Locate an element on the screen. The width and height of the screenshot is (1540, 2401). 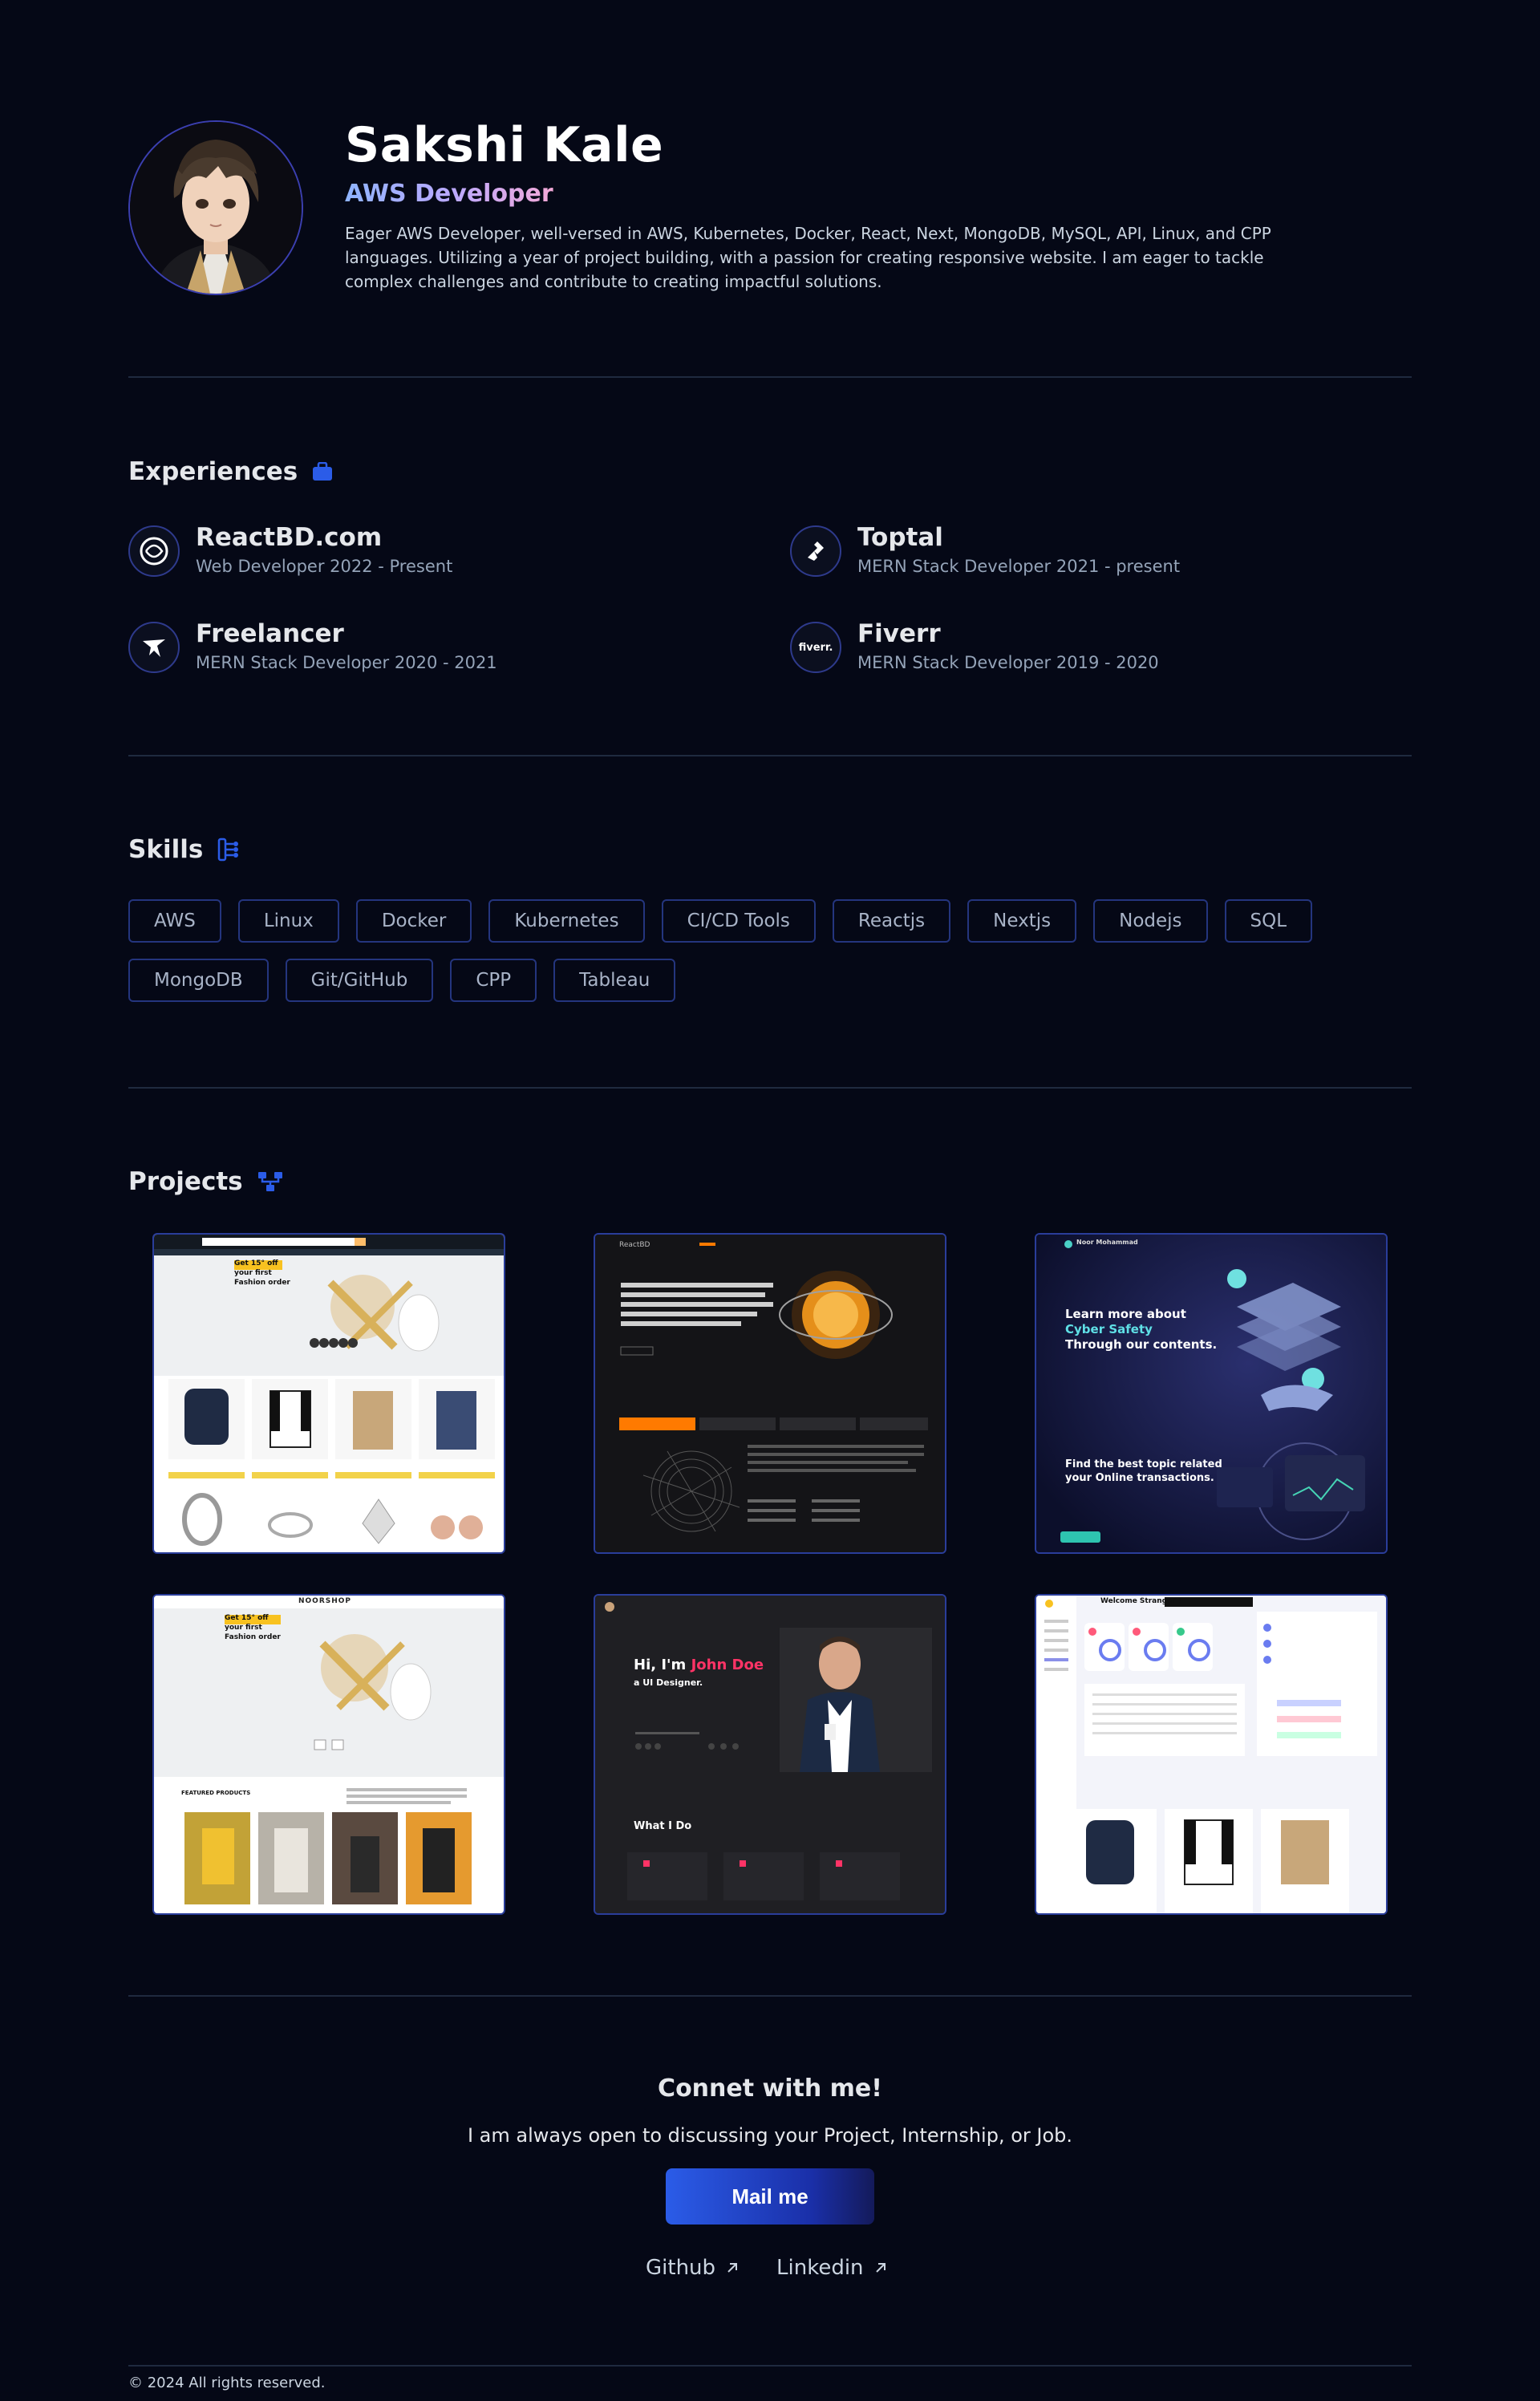
preview-greeting: Hi, I'm is located at coordinates (660, 1665).